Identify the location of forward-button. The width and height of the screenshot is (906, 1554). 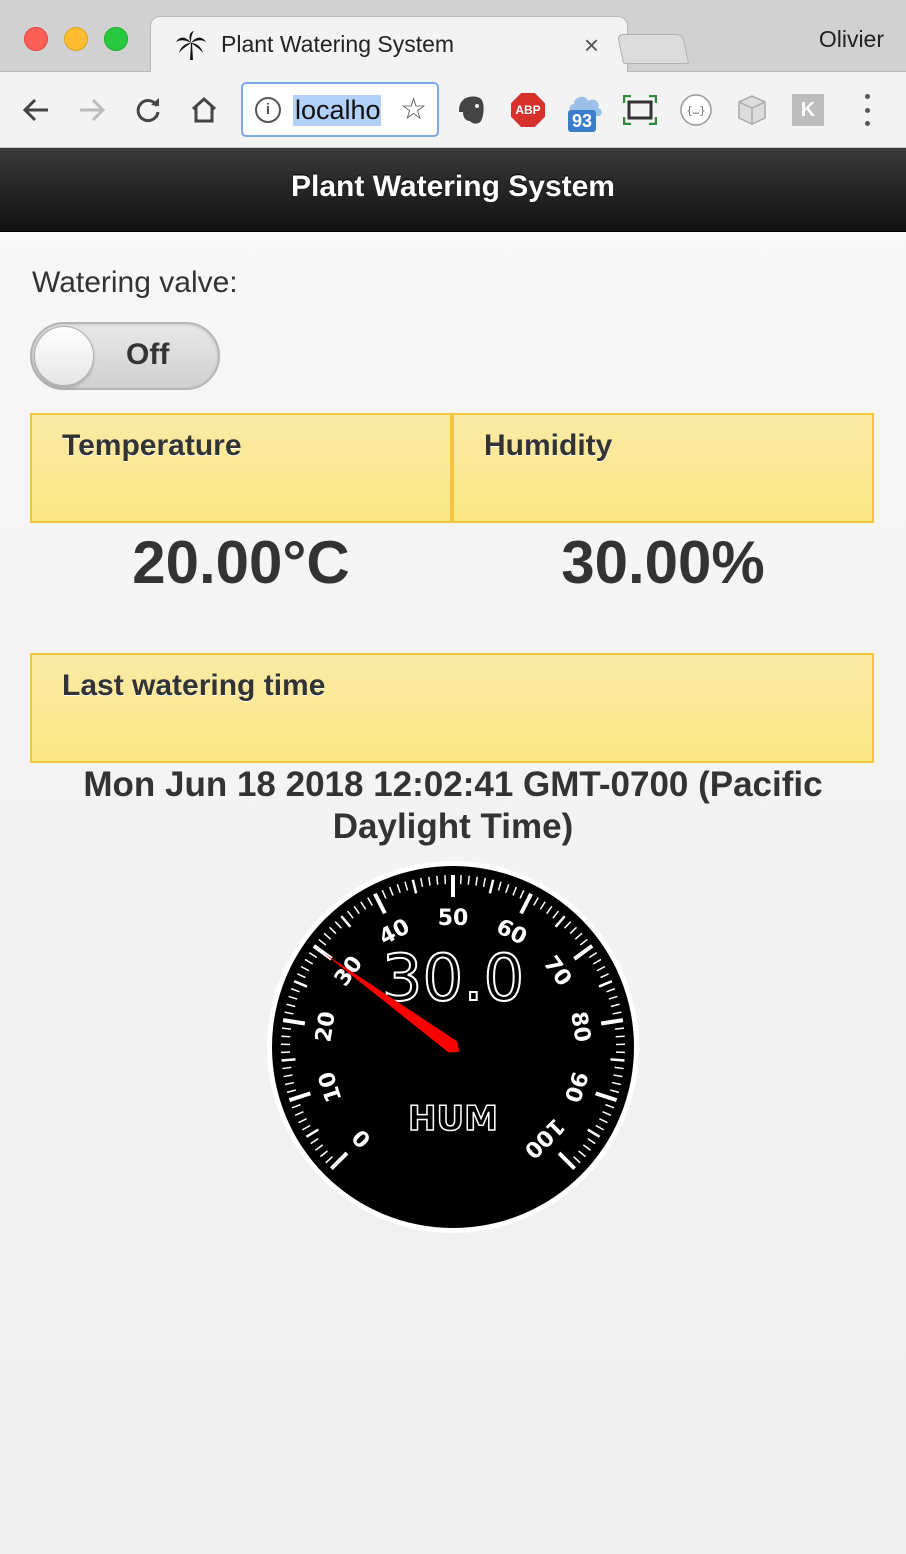
(92, 110).